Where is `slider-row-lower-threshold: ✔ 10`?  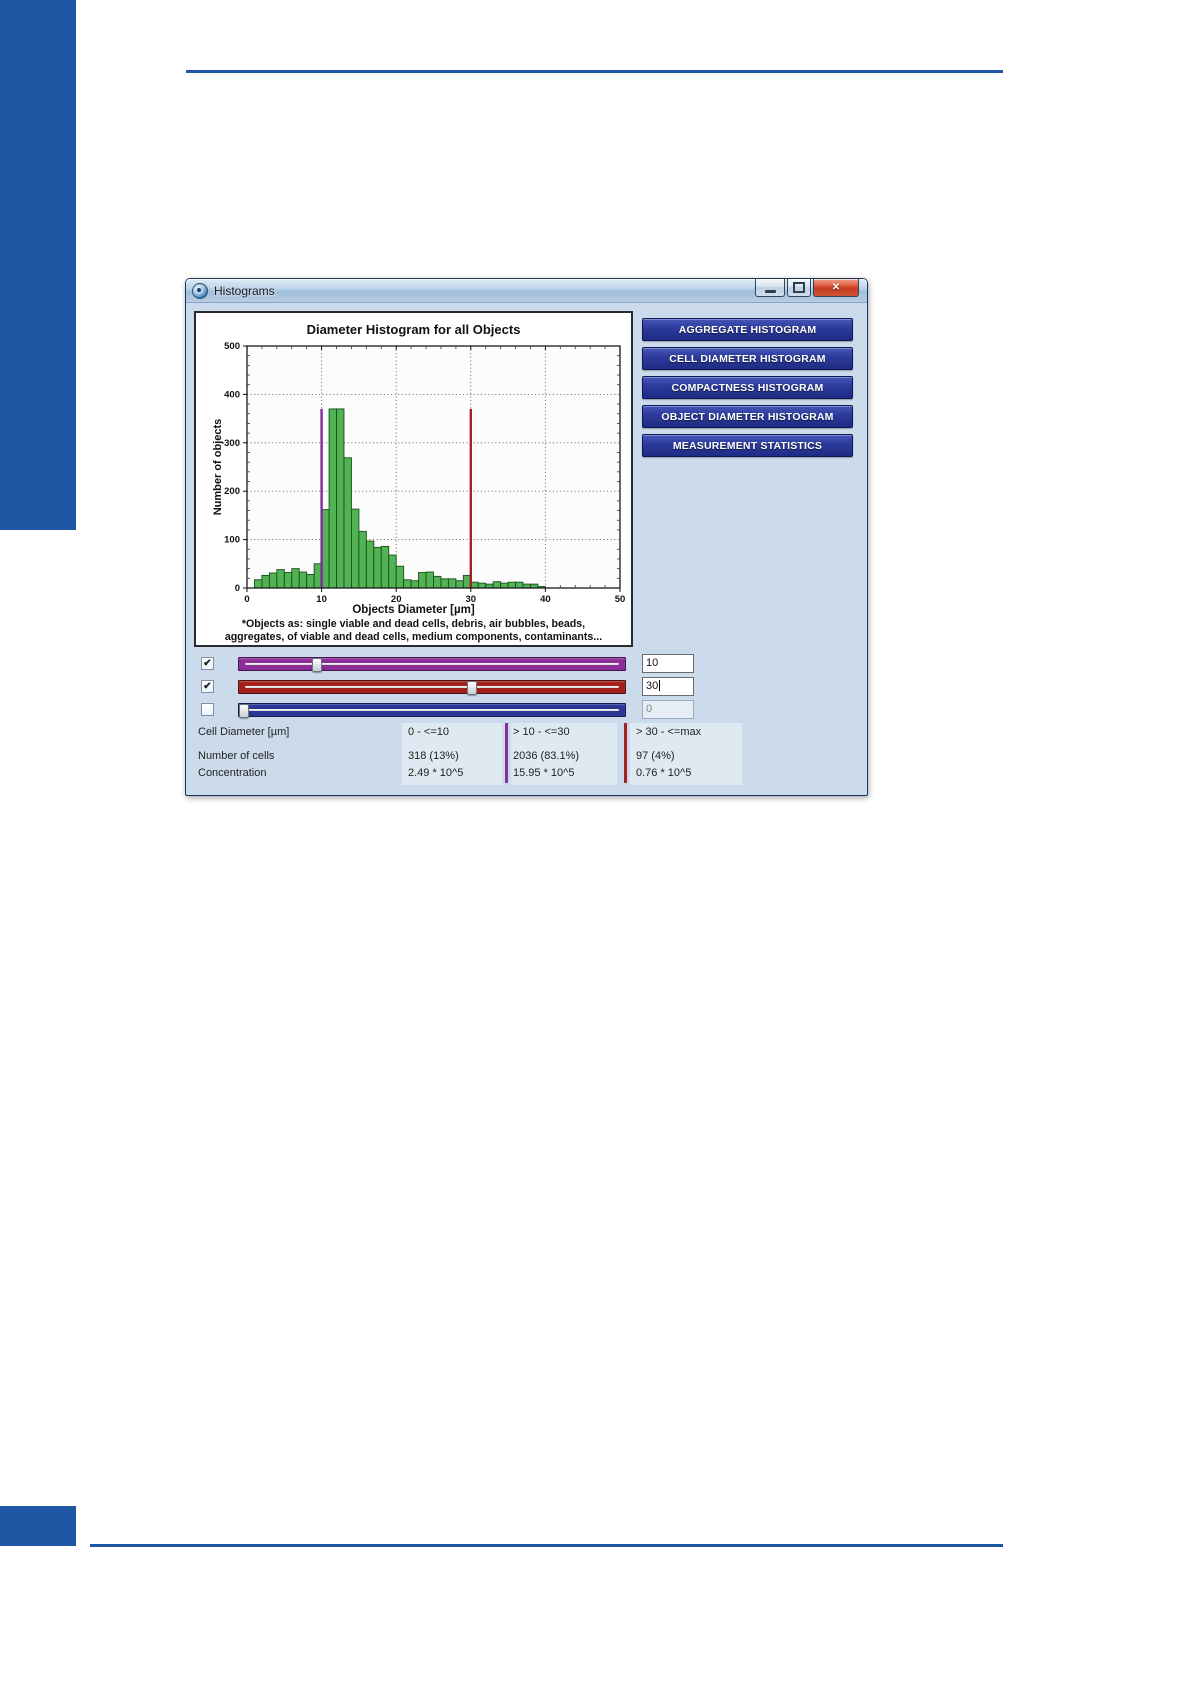
slider-row-lower-threshold: ✔ 10 is located at coordinates (451, 664).